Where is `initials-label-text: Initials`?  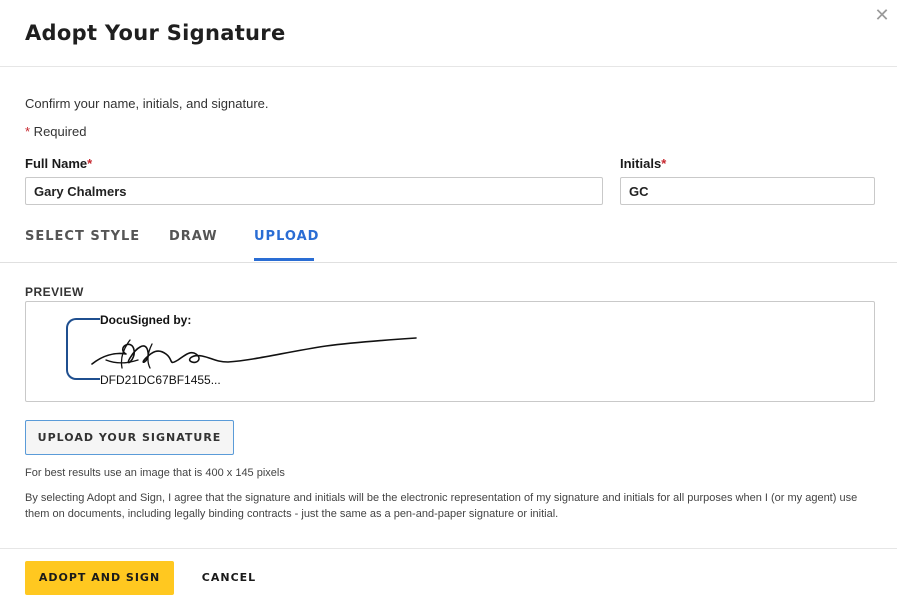
initials-label-text: Initials is located at coordinates (641, 163).